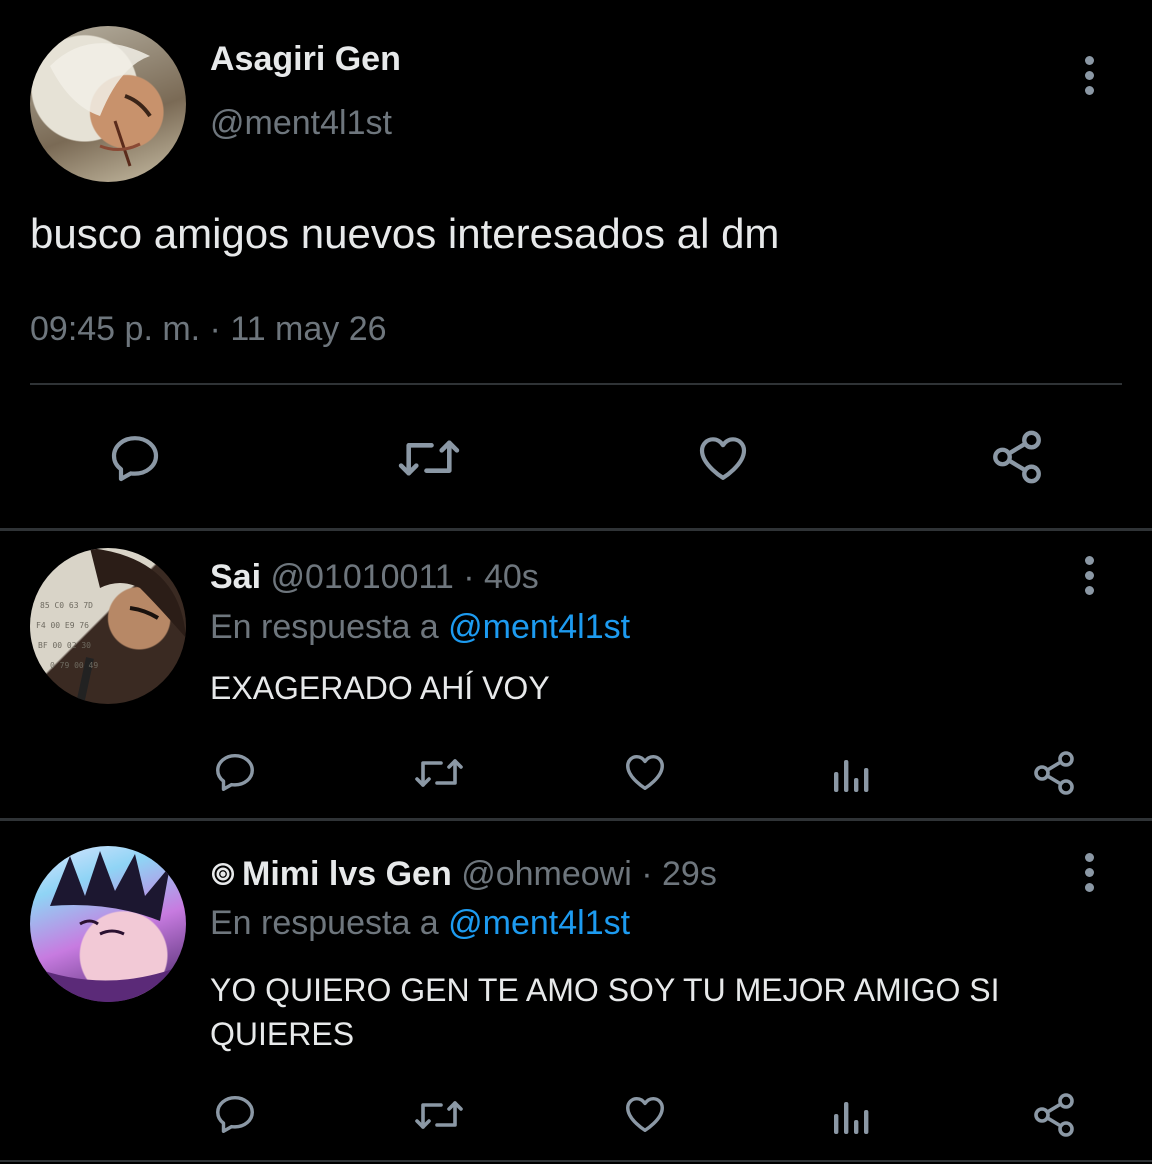  What do you see at coordinates (74, 665) in the screenshot?
I see `svg-text: 0 79 00 49` at bounding box center [74, 665].